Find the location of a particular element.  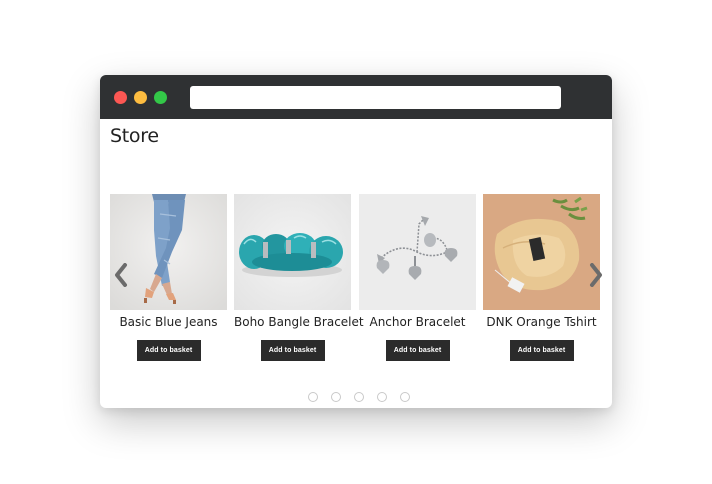

browser-titlebar is located at coordinates (356, 97).